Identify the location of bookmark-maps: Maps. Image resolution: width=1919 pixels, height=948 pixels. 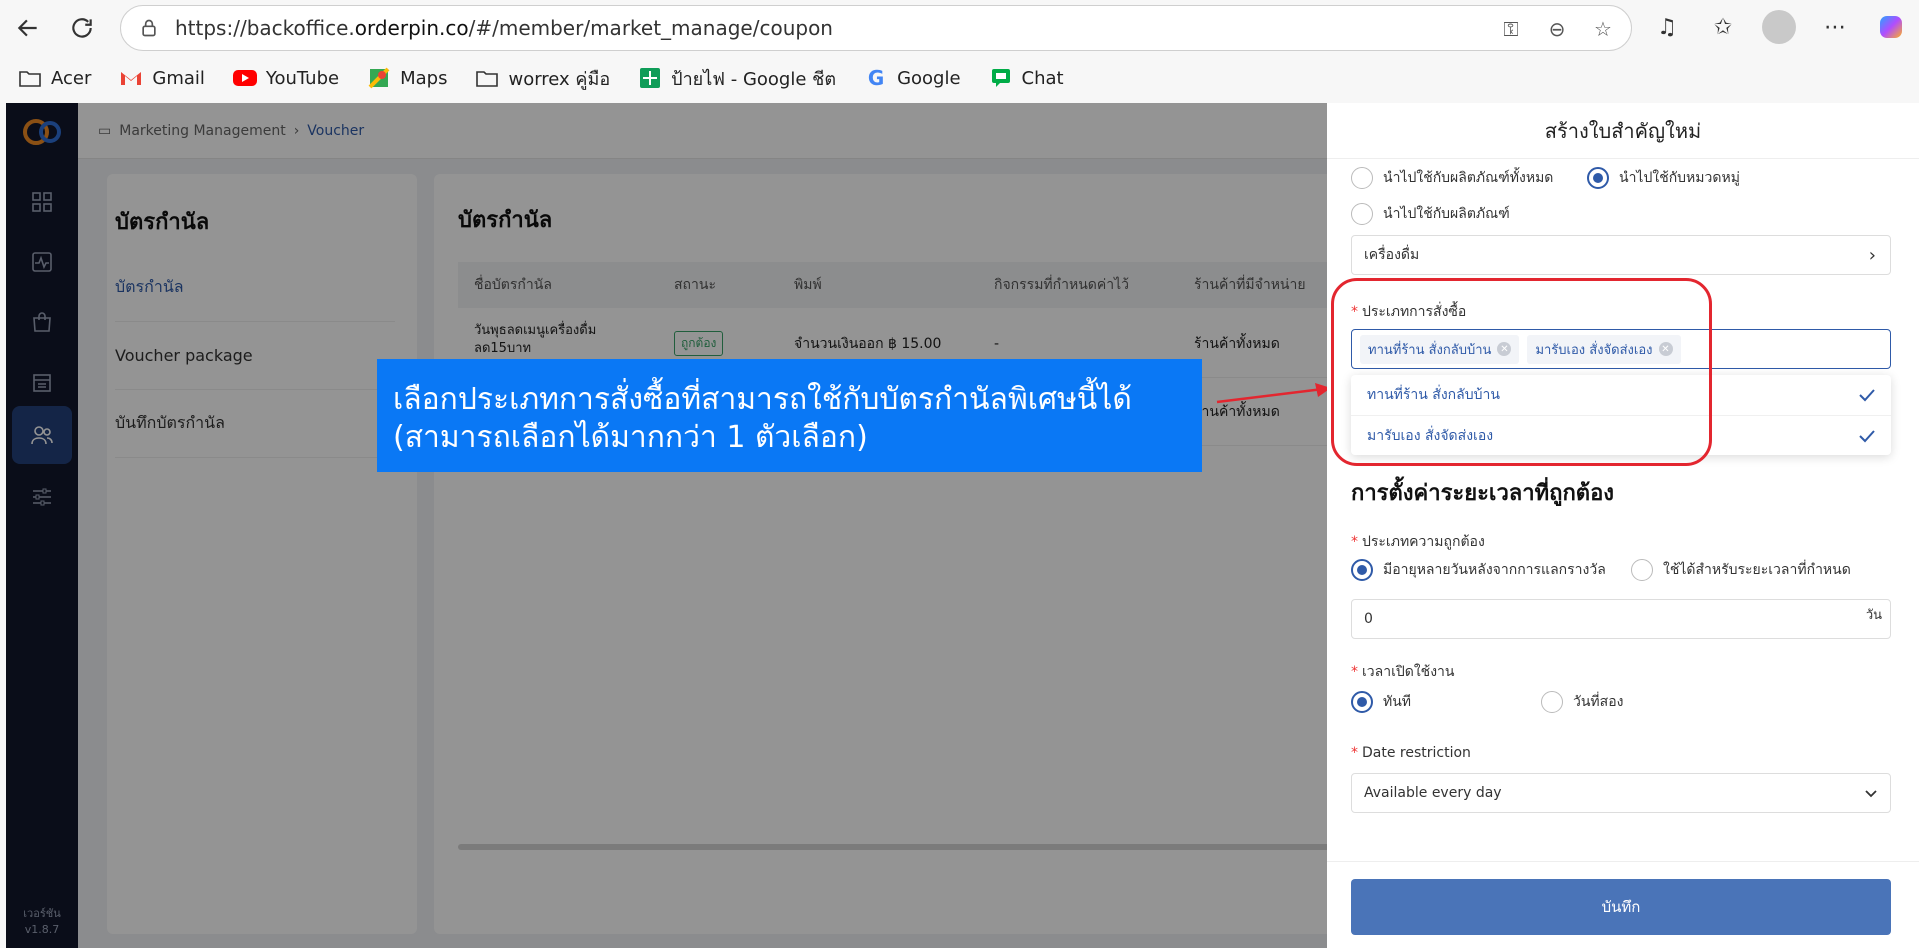
(407, 78).